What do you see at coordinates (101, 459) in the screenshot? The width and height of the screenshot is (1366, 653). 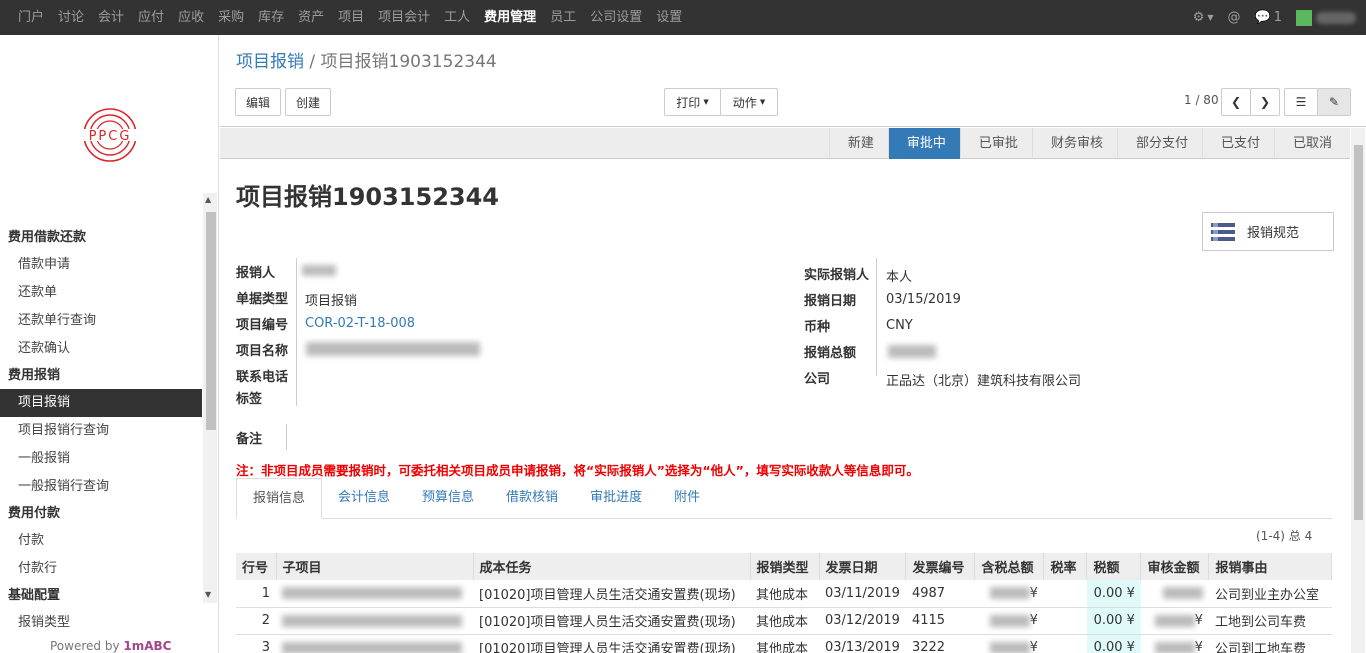 I see `sidebar-item: 一般报销` at bounding box center [101, 459].